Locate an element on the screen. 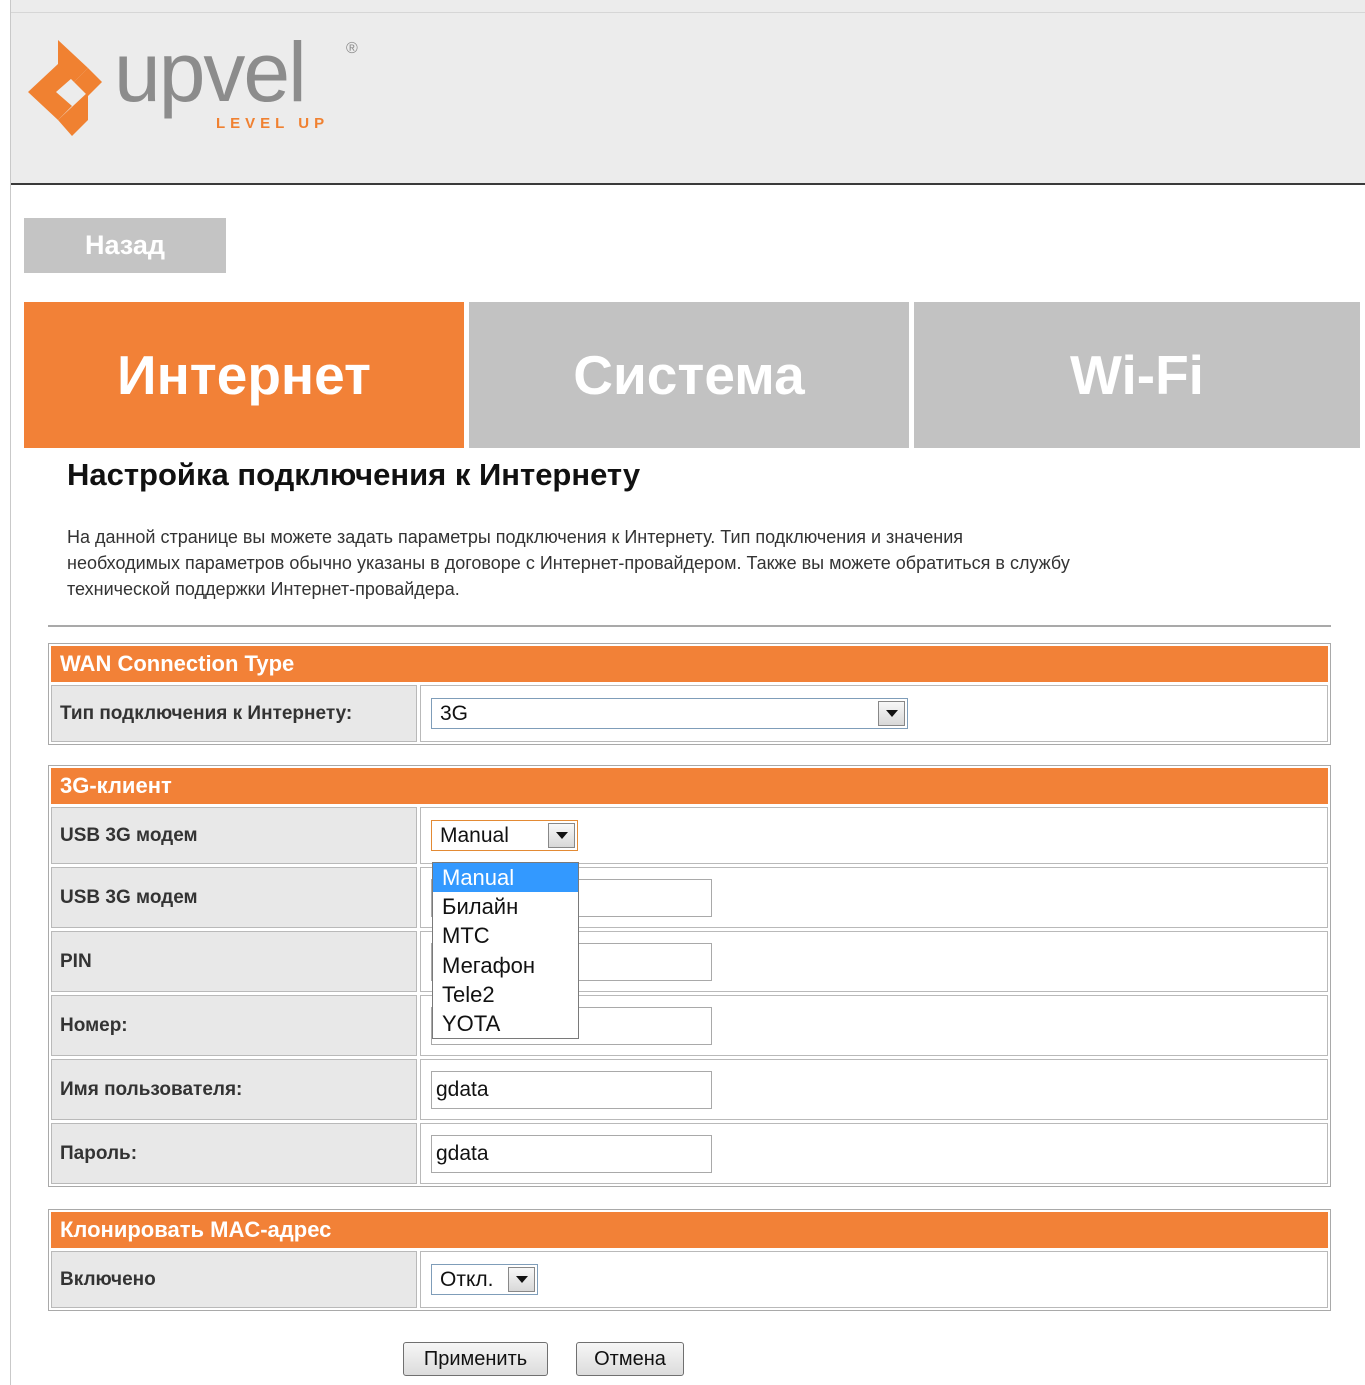  form-row: Имя пользователя: is located at coordinates (689, 1089).